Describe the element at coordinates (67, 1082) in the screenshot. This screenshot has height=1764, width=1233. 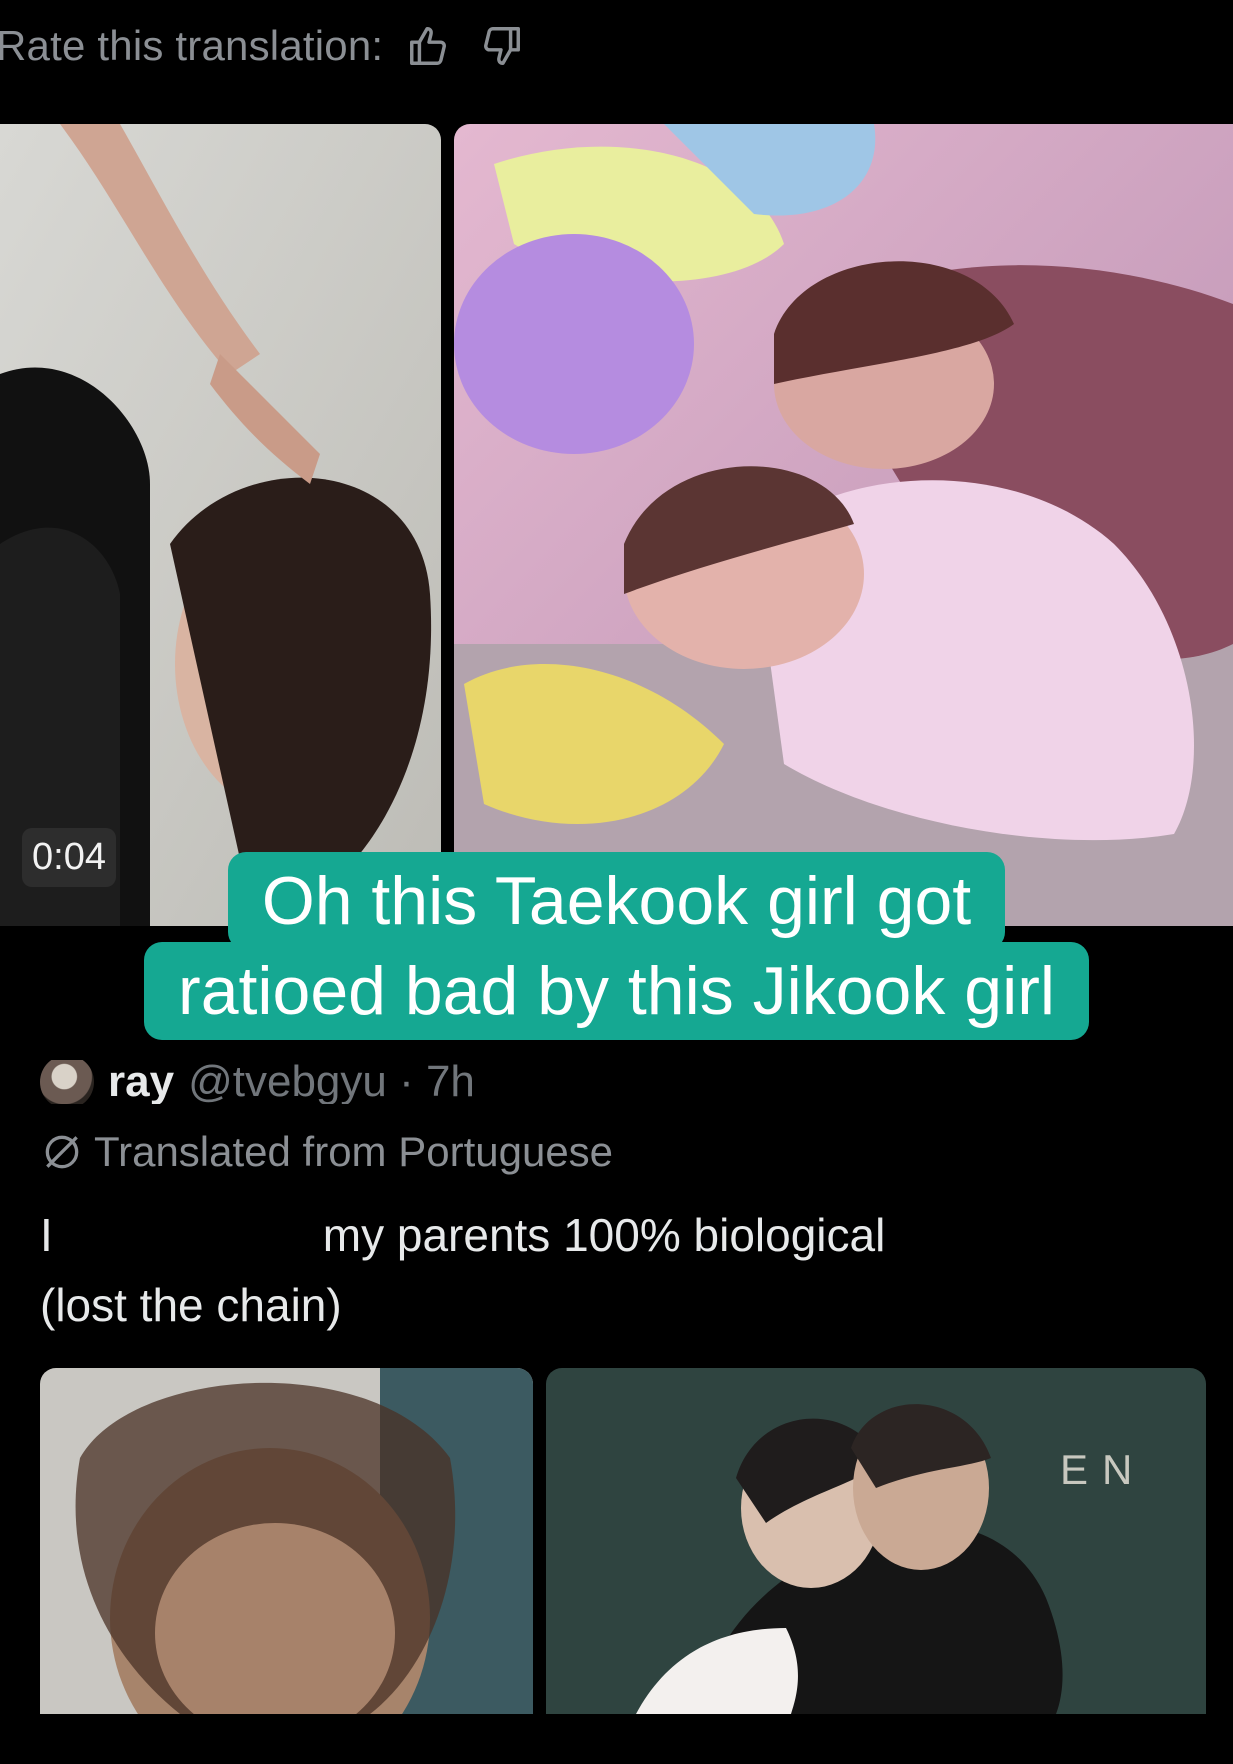
I see `avatar` at that location.